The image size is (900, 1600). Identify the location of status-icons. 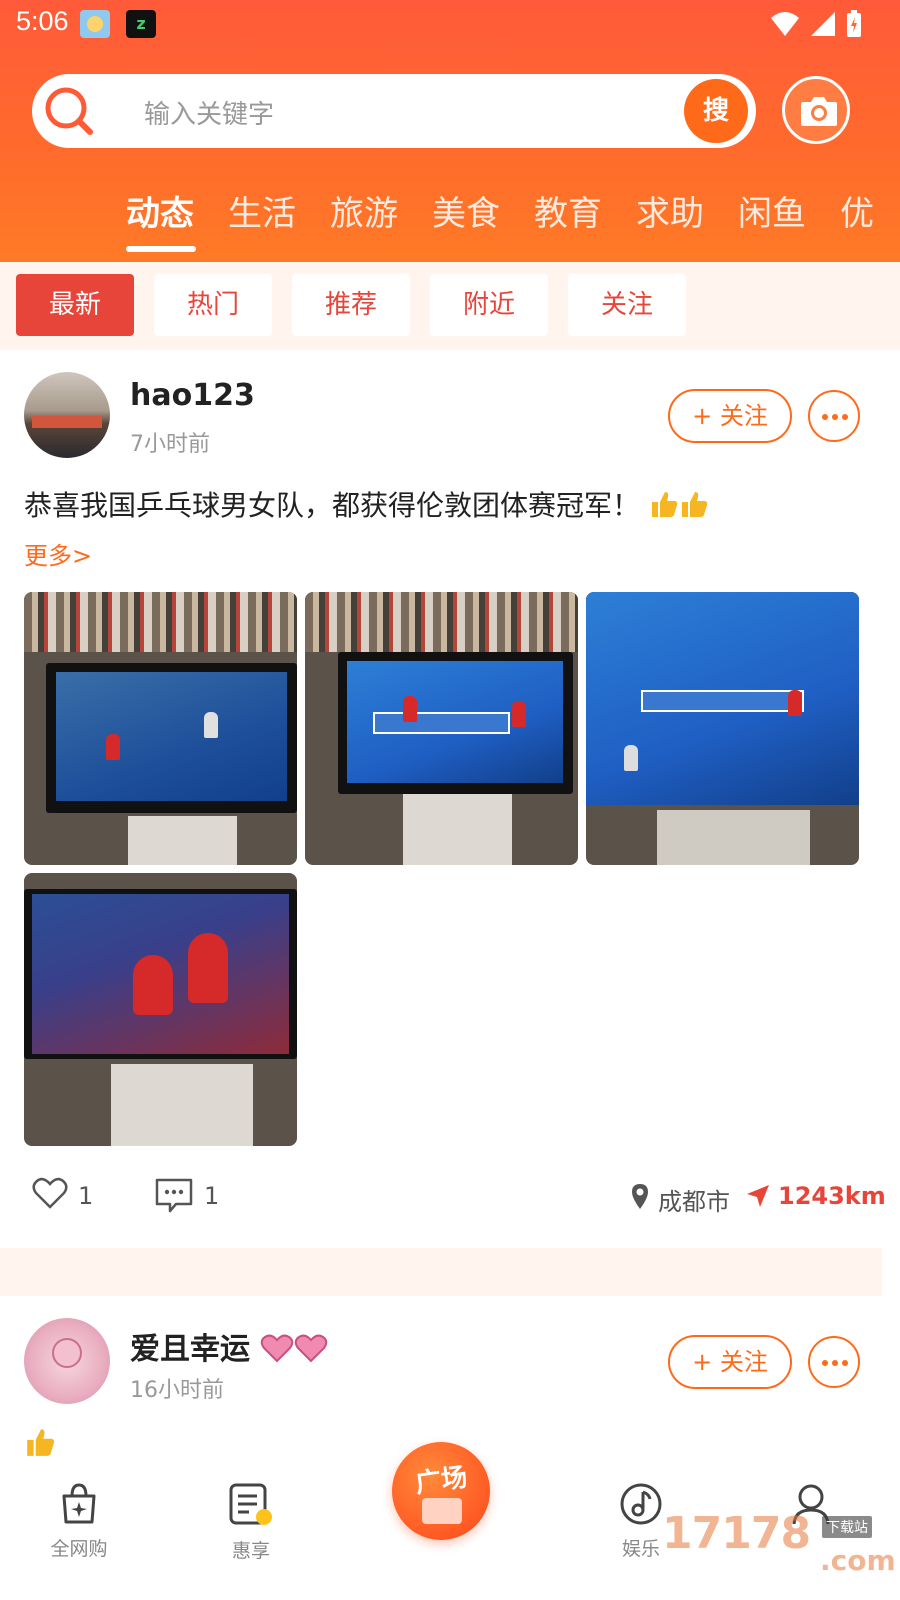
(816, 24).